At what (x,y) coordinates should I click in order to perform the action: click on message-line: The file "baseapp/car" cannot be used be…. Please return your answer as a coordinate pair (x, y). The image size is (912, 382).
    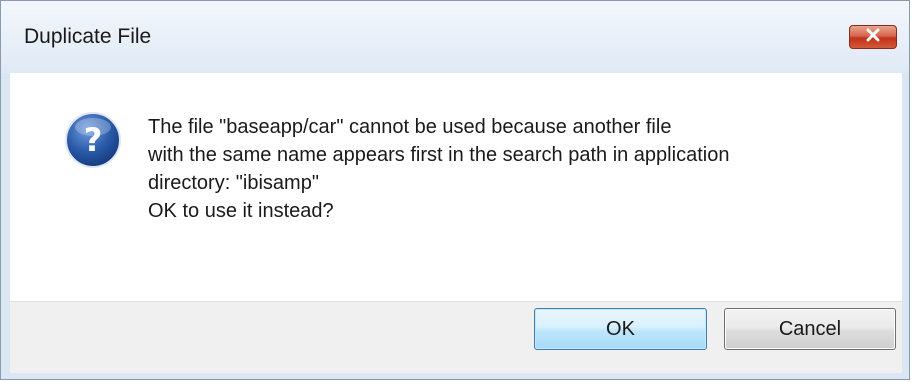
    Looking at the image, I should click on (410, 127).